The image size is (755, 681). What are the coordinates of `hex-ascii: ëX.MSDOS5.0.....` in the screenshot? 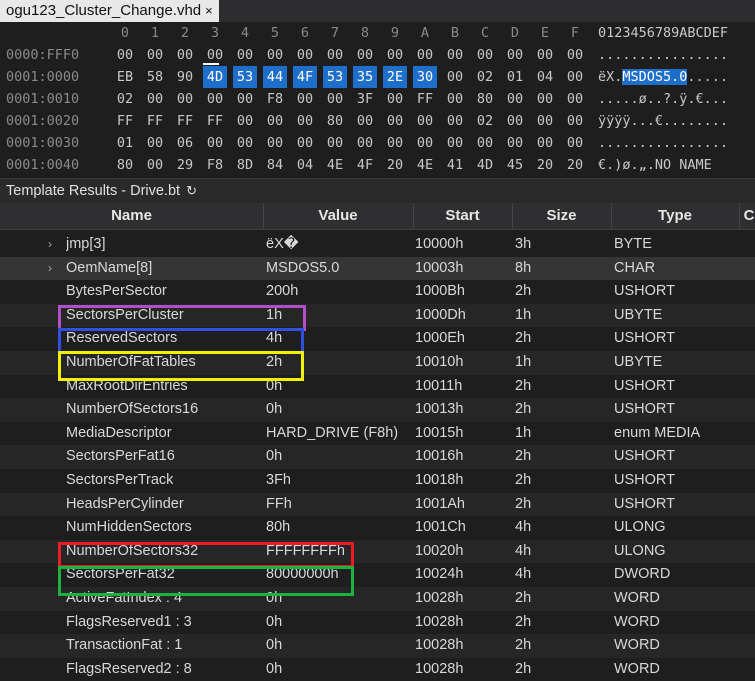 It's located at (663, 77).